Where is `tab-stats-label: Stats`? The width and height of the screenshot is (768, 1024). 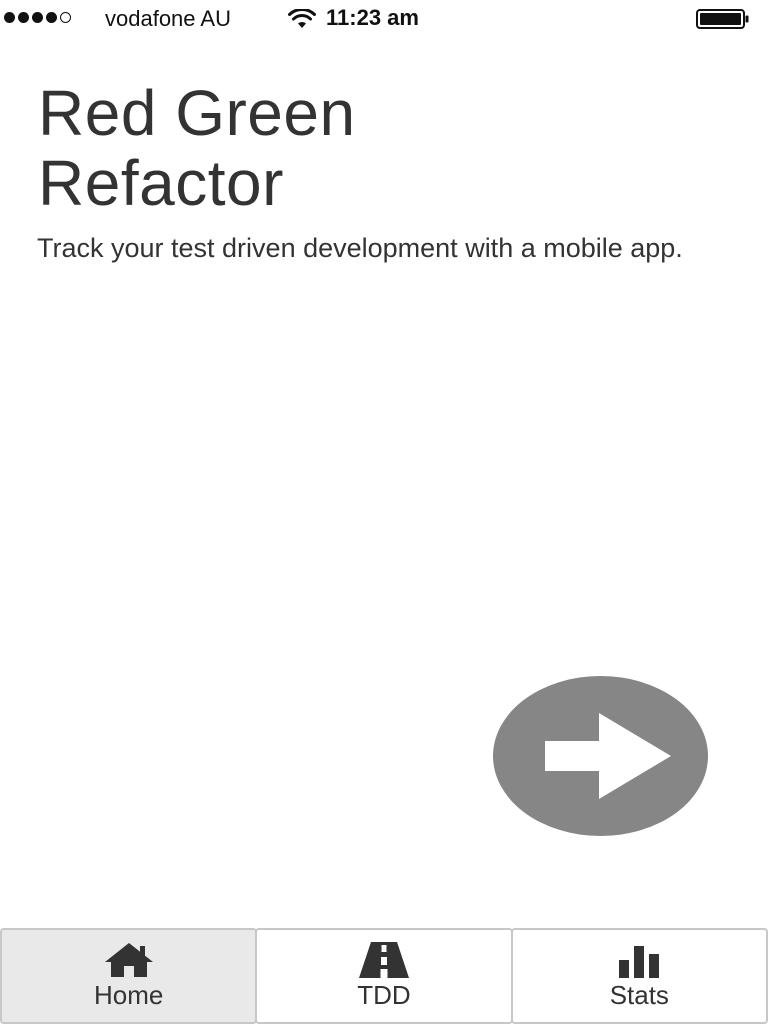
tab-stats-label: Stats is located at coordinates (639, 995).